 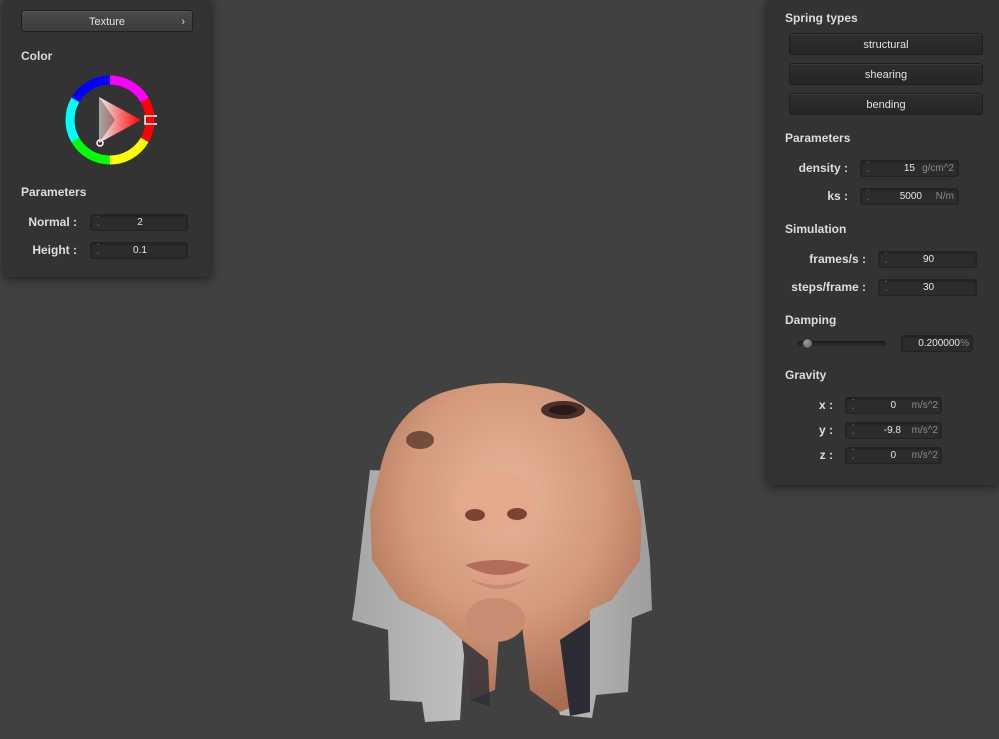 What do you see at coordinates (893, 405) in the screenshot?
I see `gravity-x-input: ⌃ ⌄ 0 m/s^2` at bounding box center [893, 405].